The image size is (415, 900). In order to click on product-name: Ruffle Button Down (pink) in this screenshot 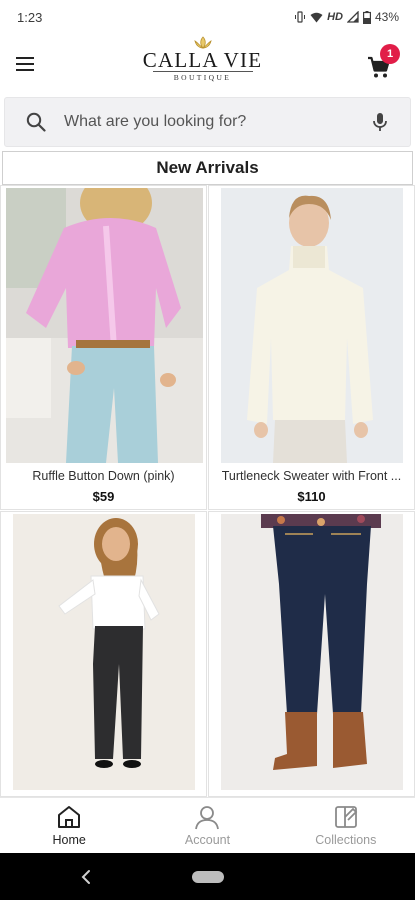, I will do `click(103, 476)`.